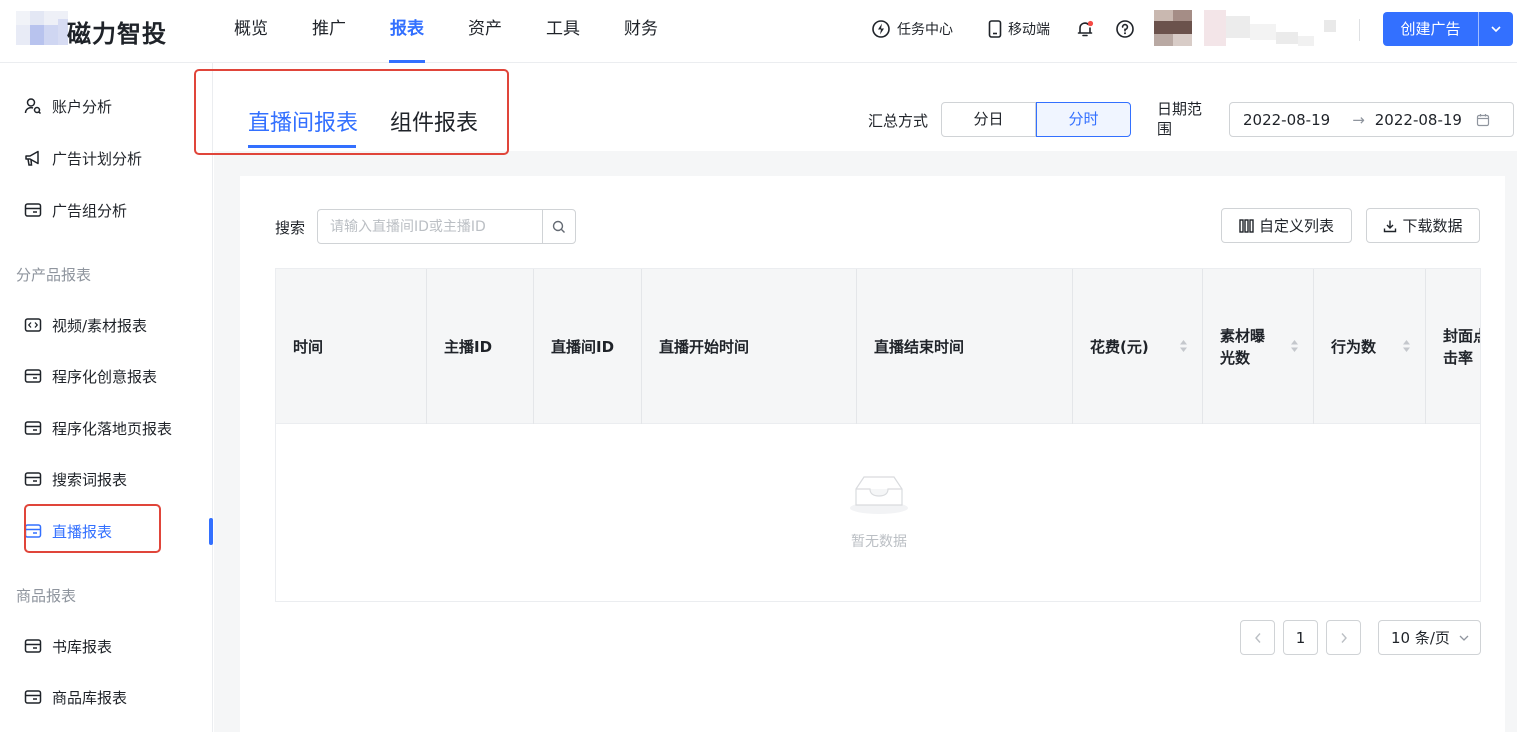 This screenshot has width=1517, height=732. I want to click on mobile-link: 移动端, so click(1019, 29).